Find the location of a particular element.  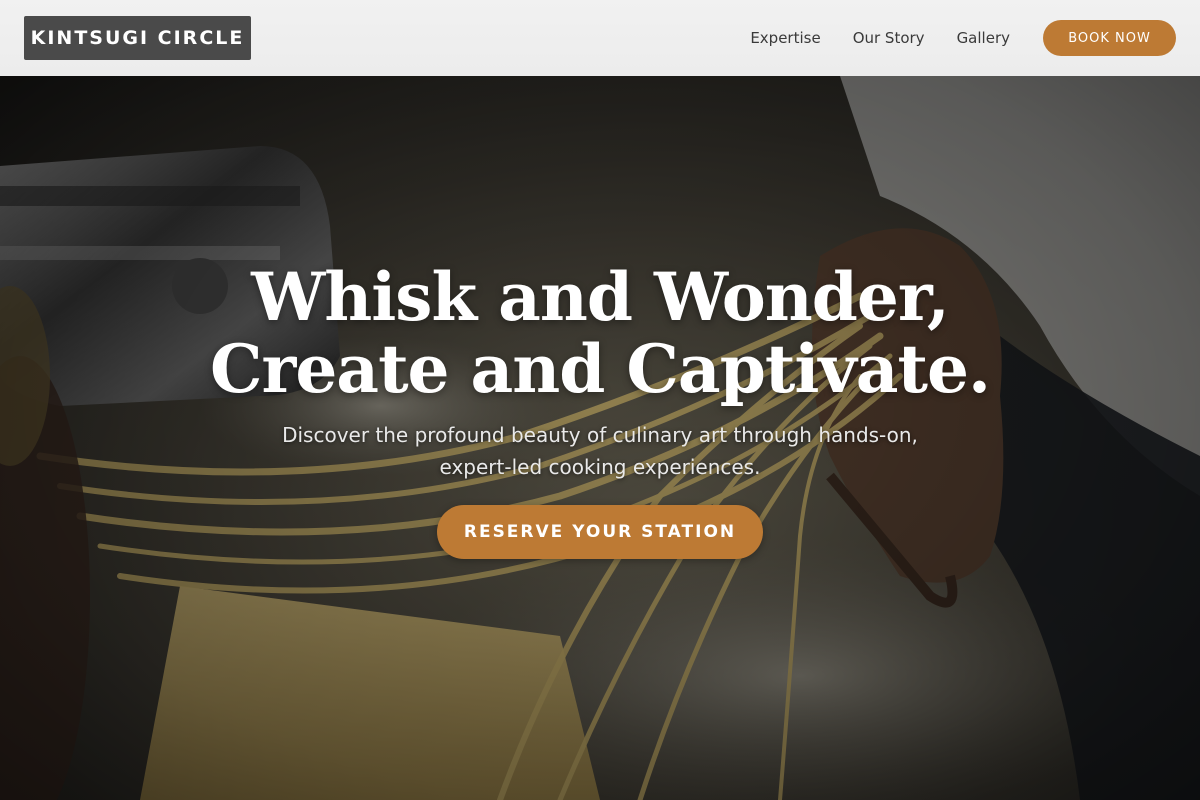

main-nav: Expertise Our Story Gallery BOOK NOW is located at coordinates (947, 38).